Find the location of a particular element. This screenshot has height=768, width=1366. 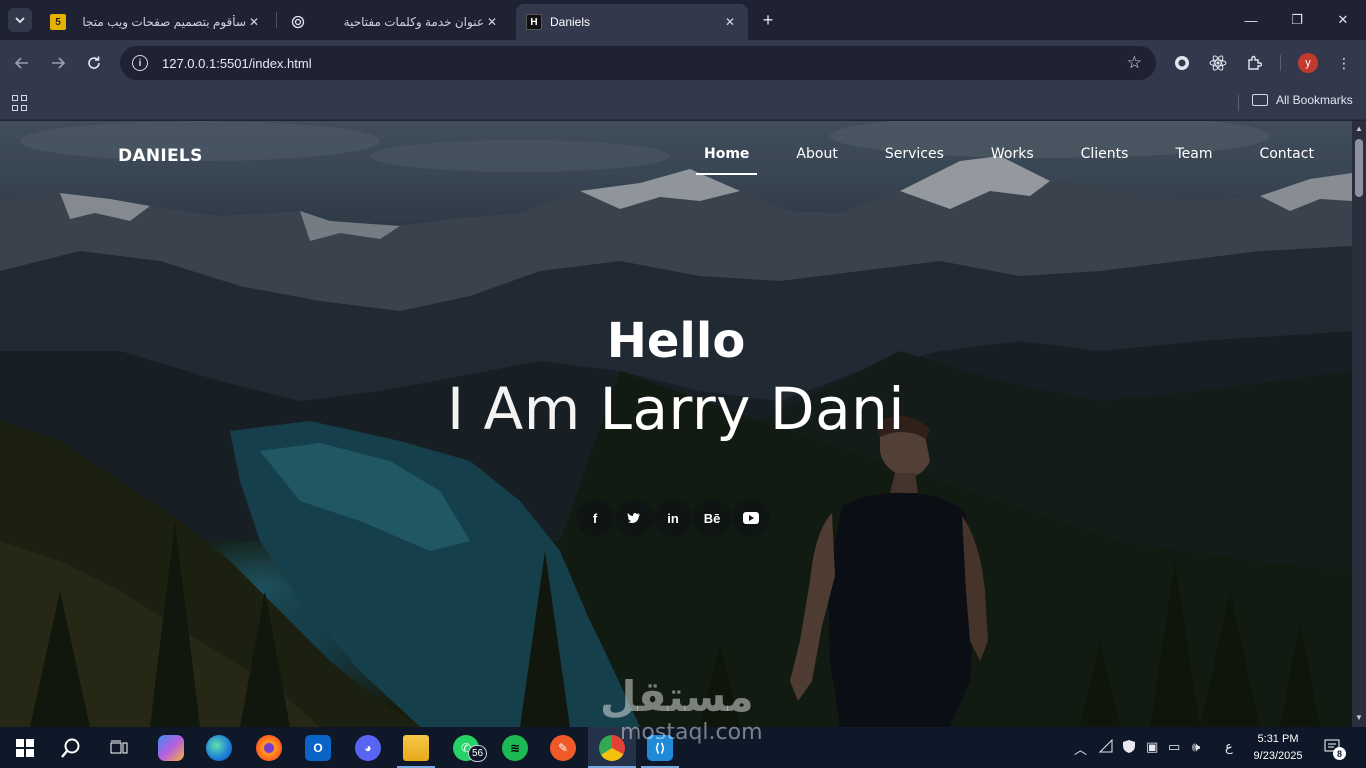

arrow-left-icon is located at coordinates (21, 63).